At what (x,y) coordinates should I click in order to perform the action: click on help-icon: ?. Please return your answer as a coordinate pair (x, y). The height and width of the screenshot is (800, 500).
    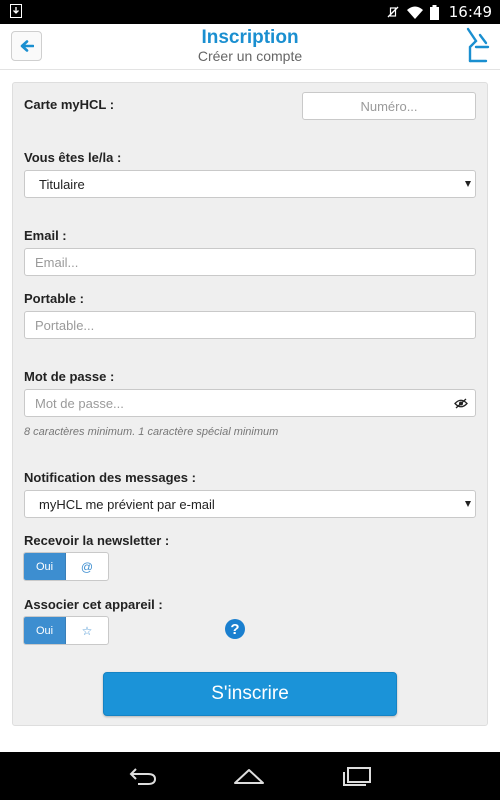
    Looking at the image, I should click on (235, 629).